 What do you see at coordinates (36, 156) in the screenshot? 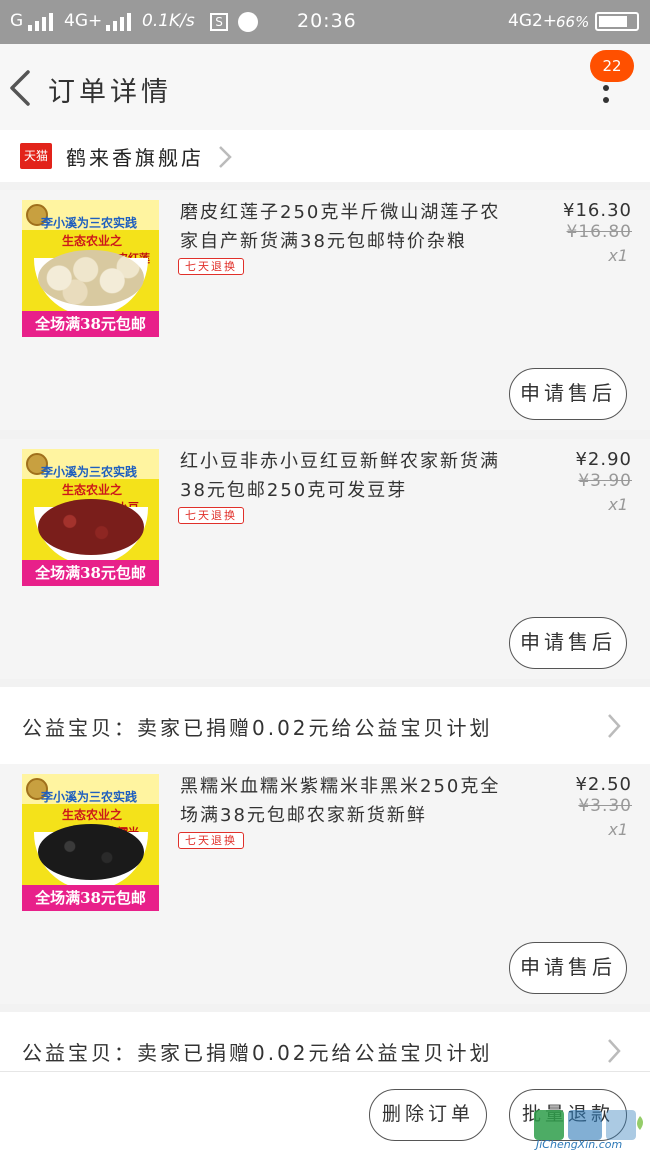
I see `tmall-badge: 天猫` at bounding box center [36, 156].